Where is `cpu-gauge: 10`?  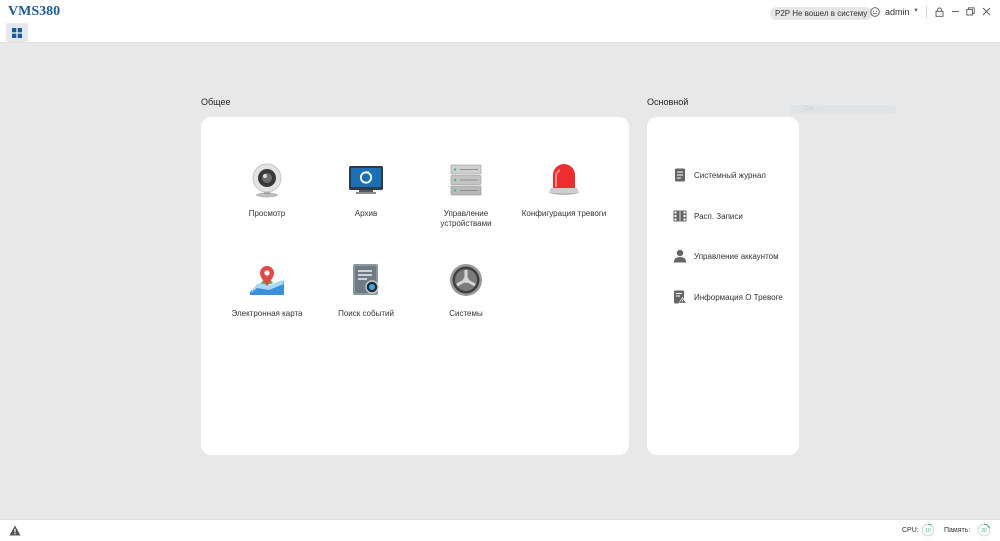
cpu-gauge: 10 is located at coordinates (928, 530).